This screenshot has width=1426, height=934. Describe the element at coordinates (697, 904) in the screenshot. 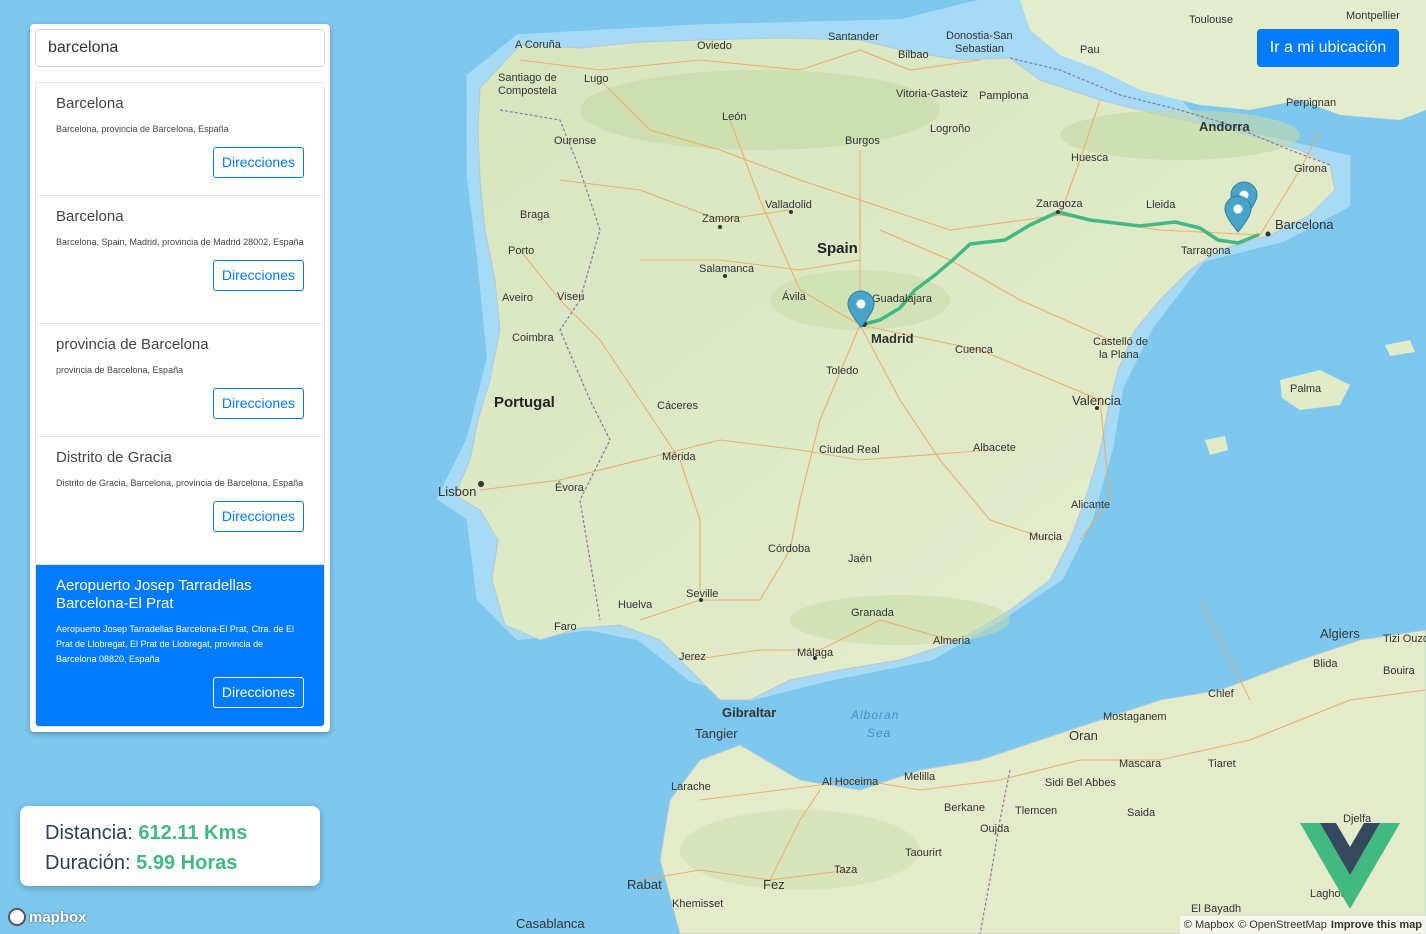

I see `svg-text: Khemisset` at that location.